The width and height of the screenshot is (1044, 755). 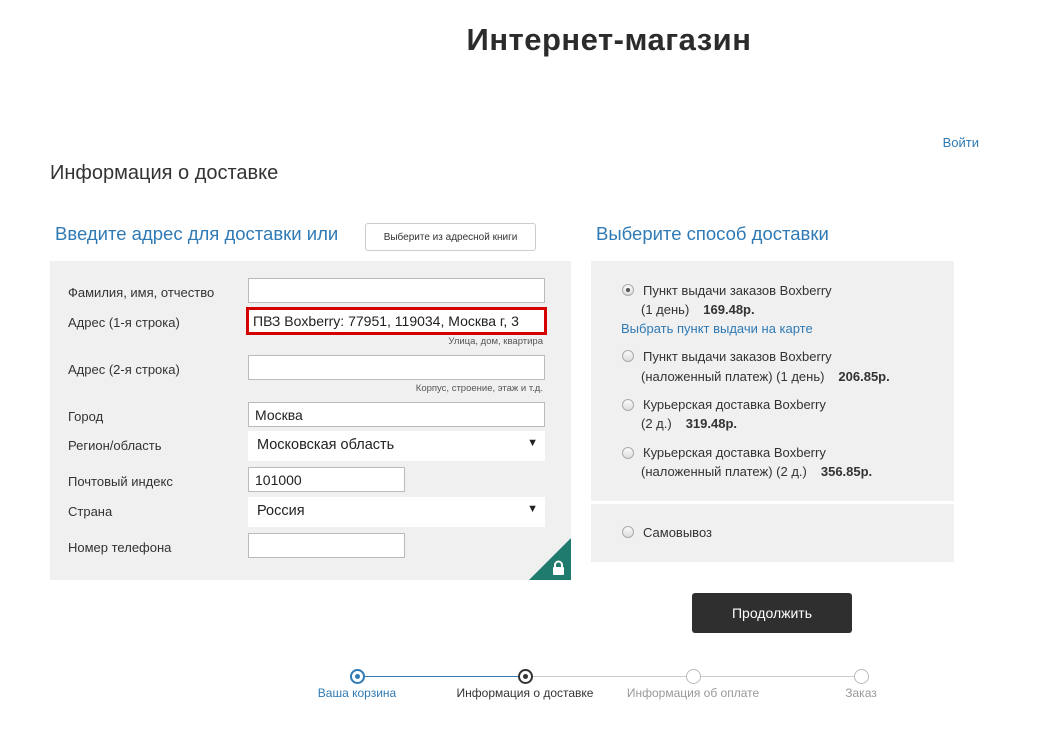 What do you see at coordinates (711, 423) in the screenshot?
I see `shipping-option-price: 319.48р.` at bounding box center [711, 423].